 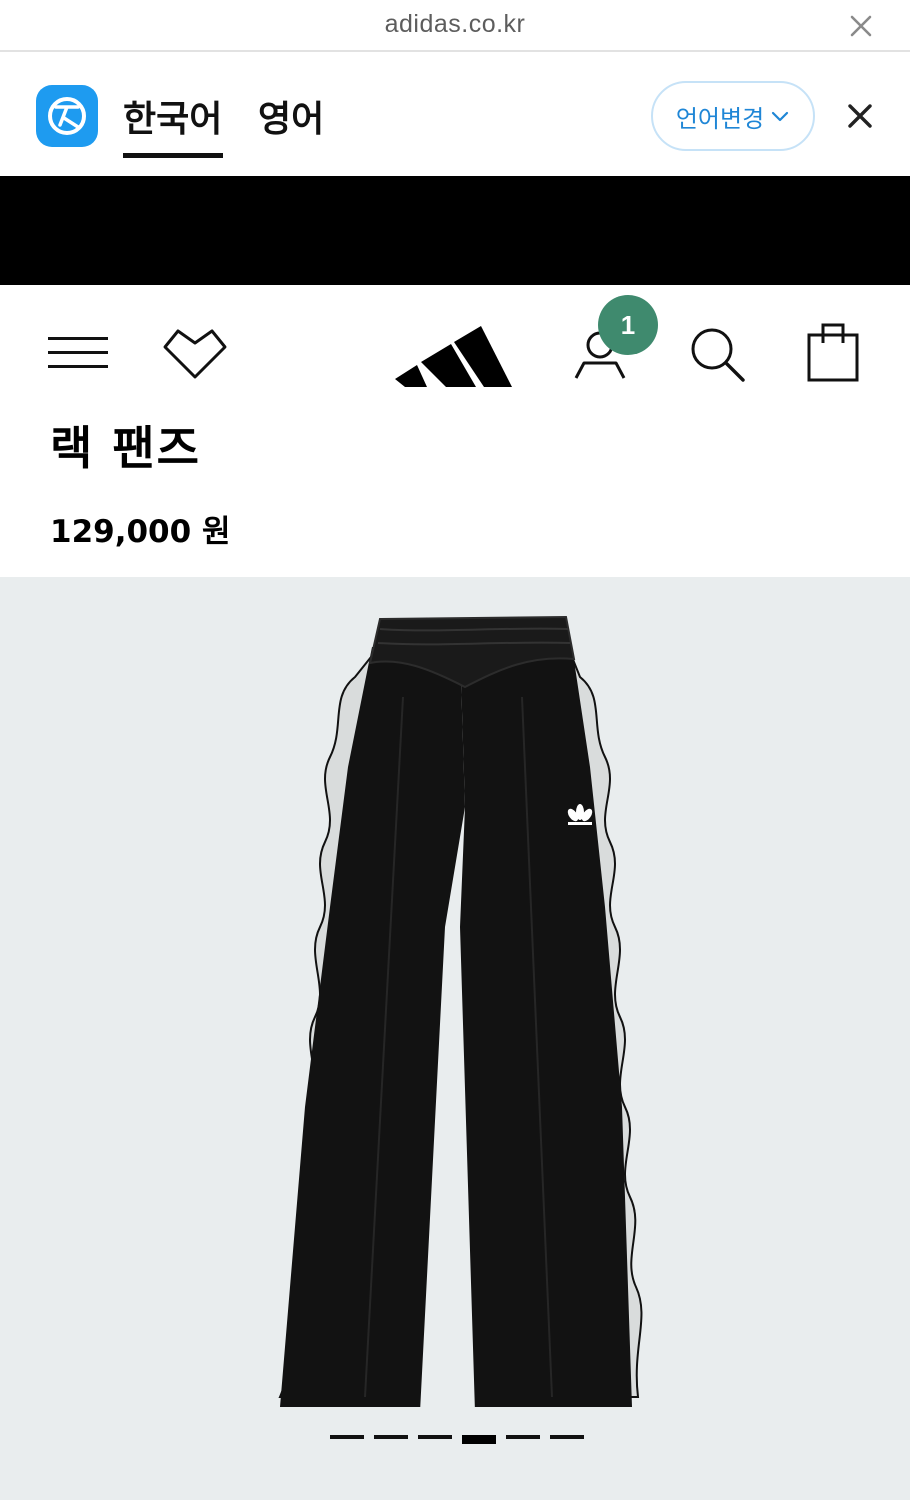 What do you see at coordinates (780, 116) in the screenshot?
I see `chevron-down-icon` at bounding box center [780, 116].